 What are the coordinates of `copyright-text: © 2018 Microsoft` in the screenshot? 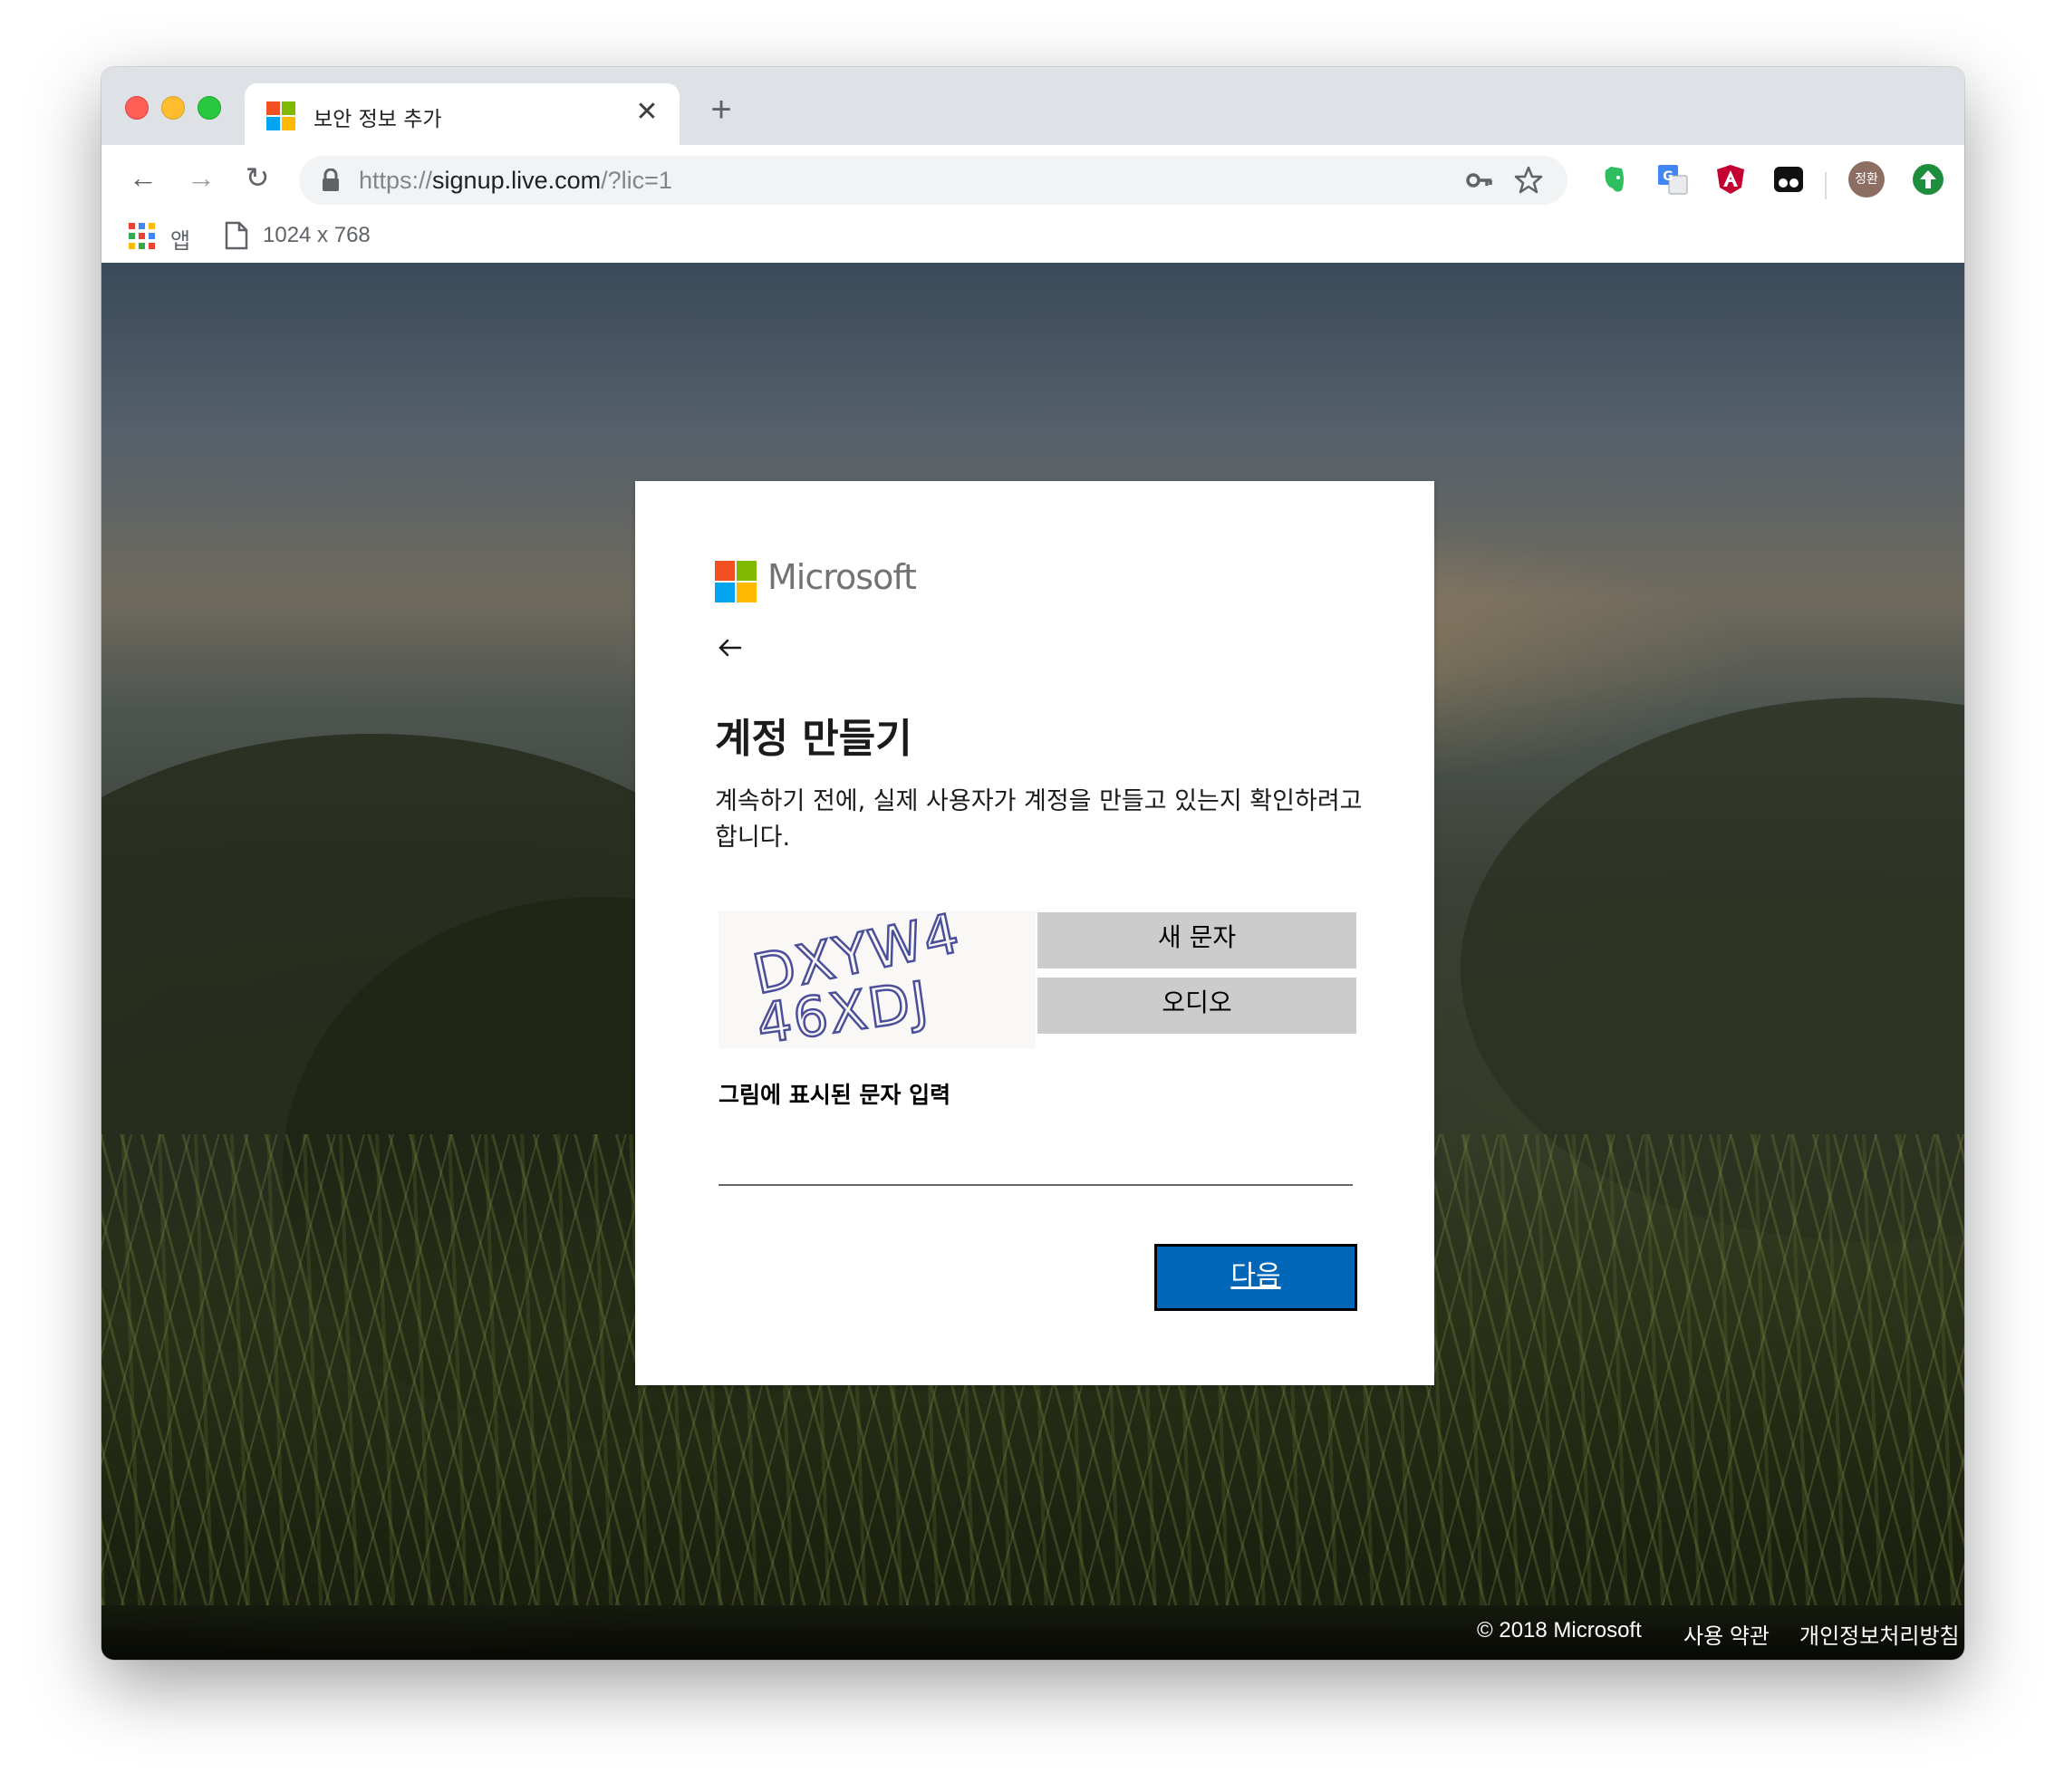 It's located at (1559, 1630).